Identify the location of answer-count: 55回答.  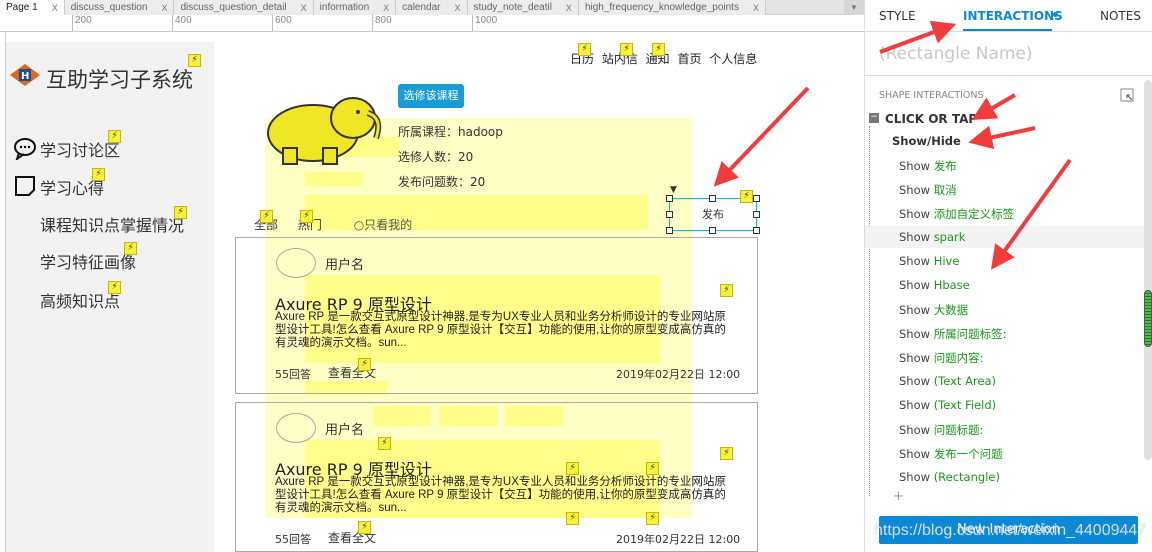
(293, 374).